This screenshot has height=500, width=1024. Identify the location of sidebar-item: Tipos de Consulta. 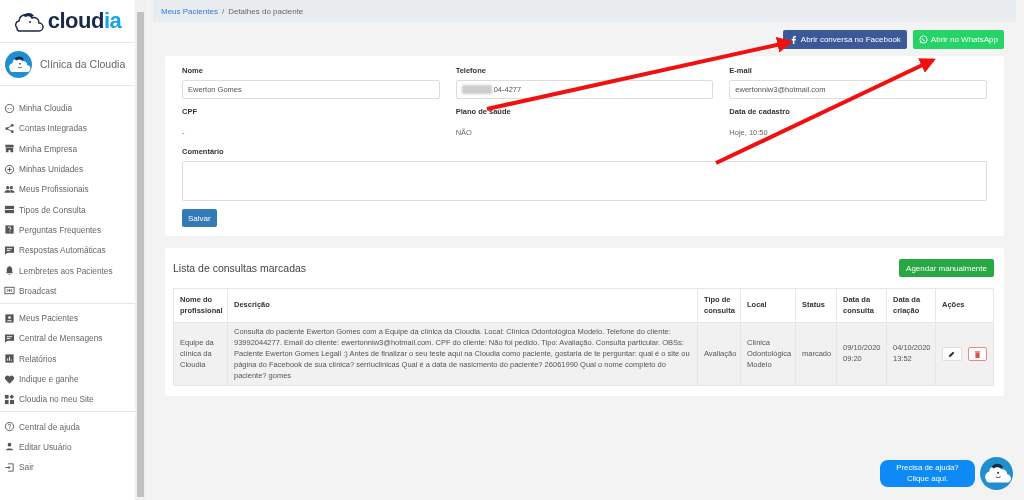
(67, 209).